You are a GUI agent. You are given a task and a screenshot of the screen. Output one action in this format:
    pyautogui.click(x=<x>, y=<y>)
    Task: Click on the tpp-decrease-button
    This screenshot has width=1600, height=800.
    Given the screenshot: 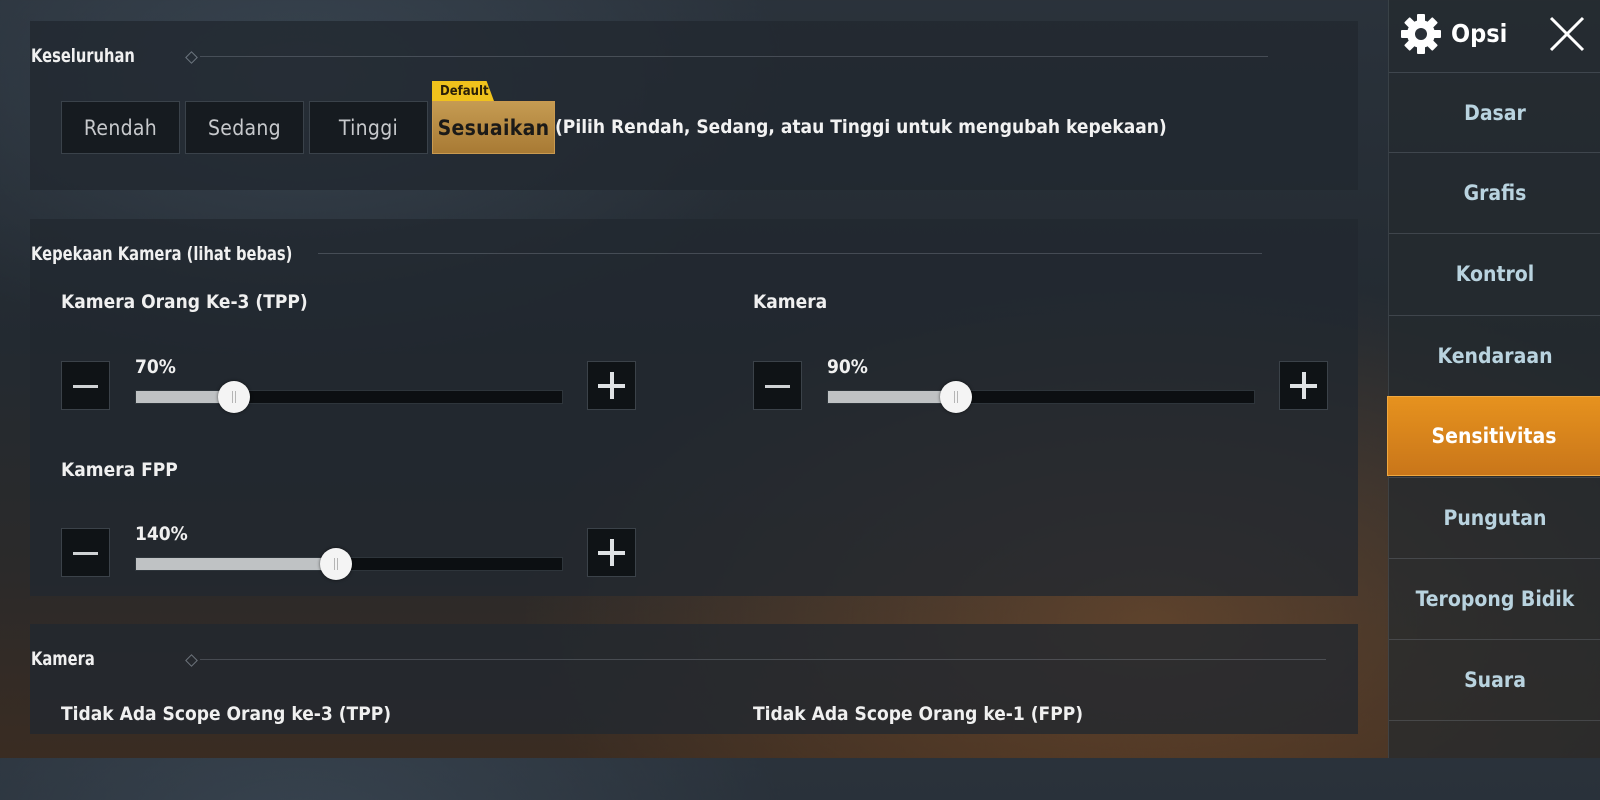 What is the action you would take?
    pyautogui.click(x=85, y=385)
    